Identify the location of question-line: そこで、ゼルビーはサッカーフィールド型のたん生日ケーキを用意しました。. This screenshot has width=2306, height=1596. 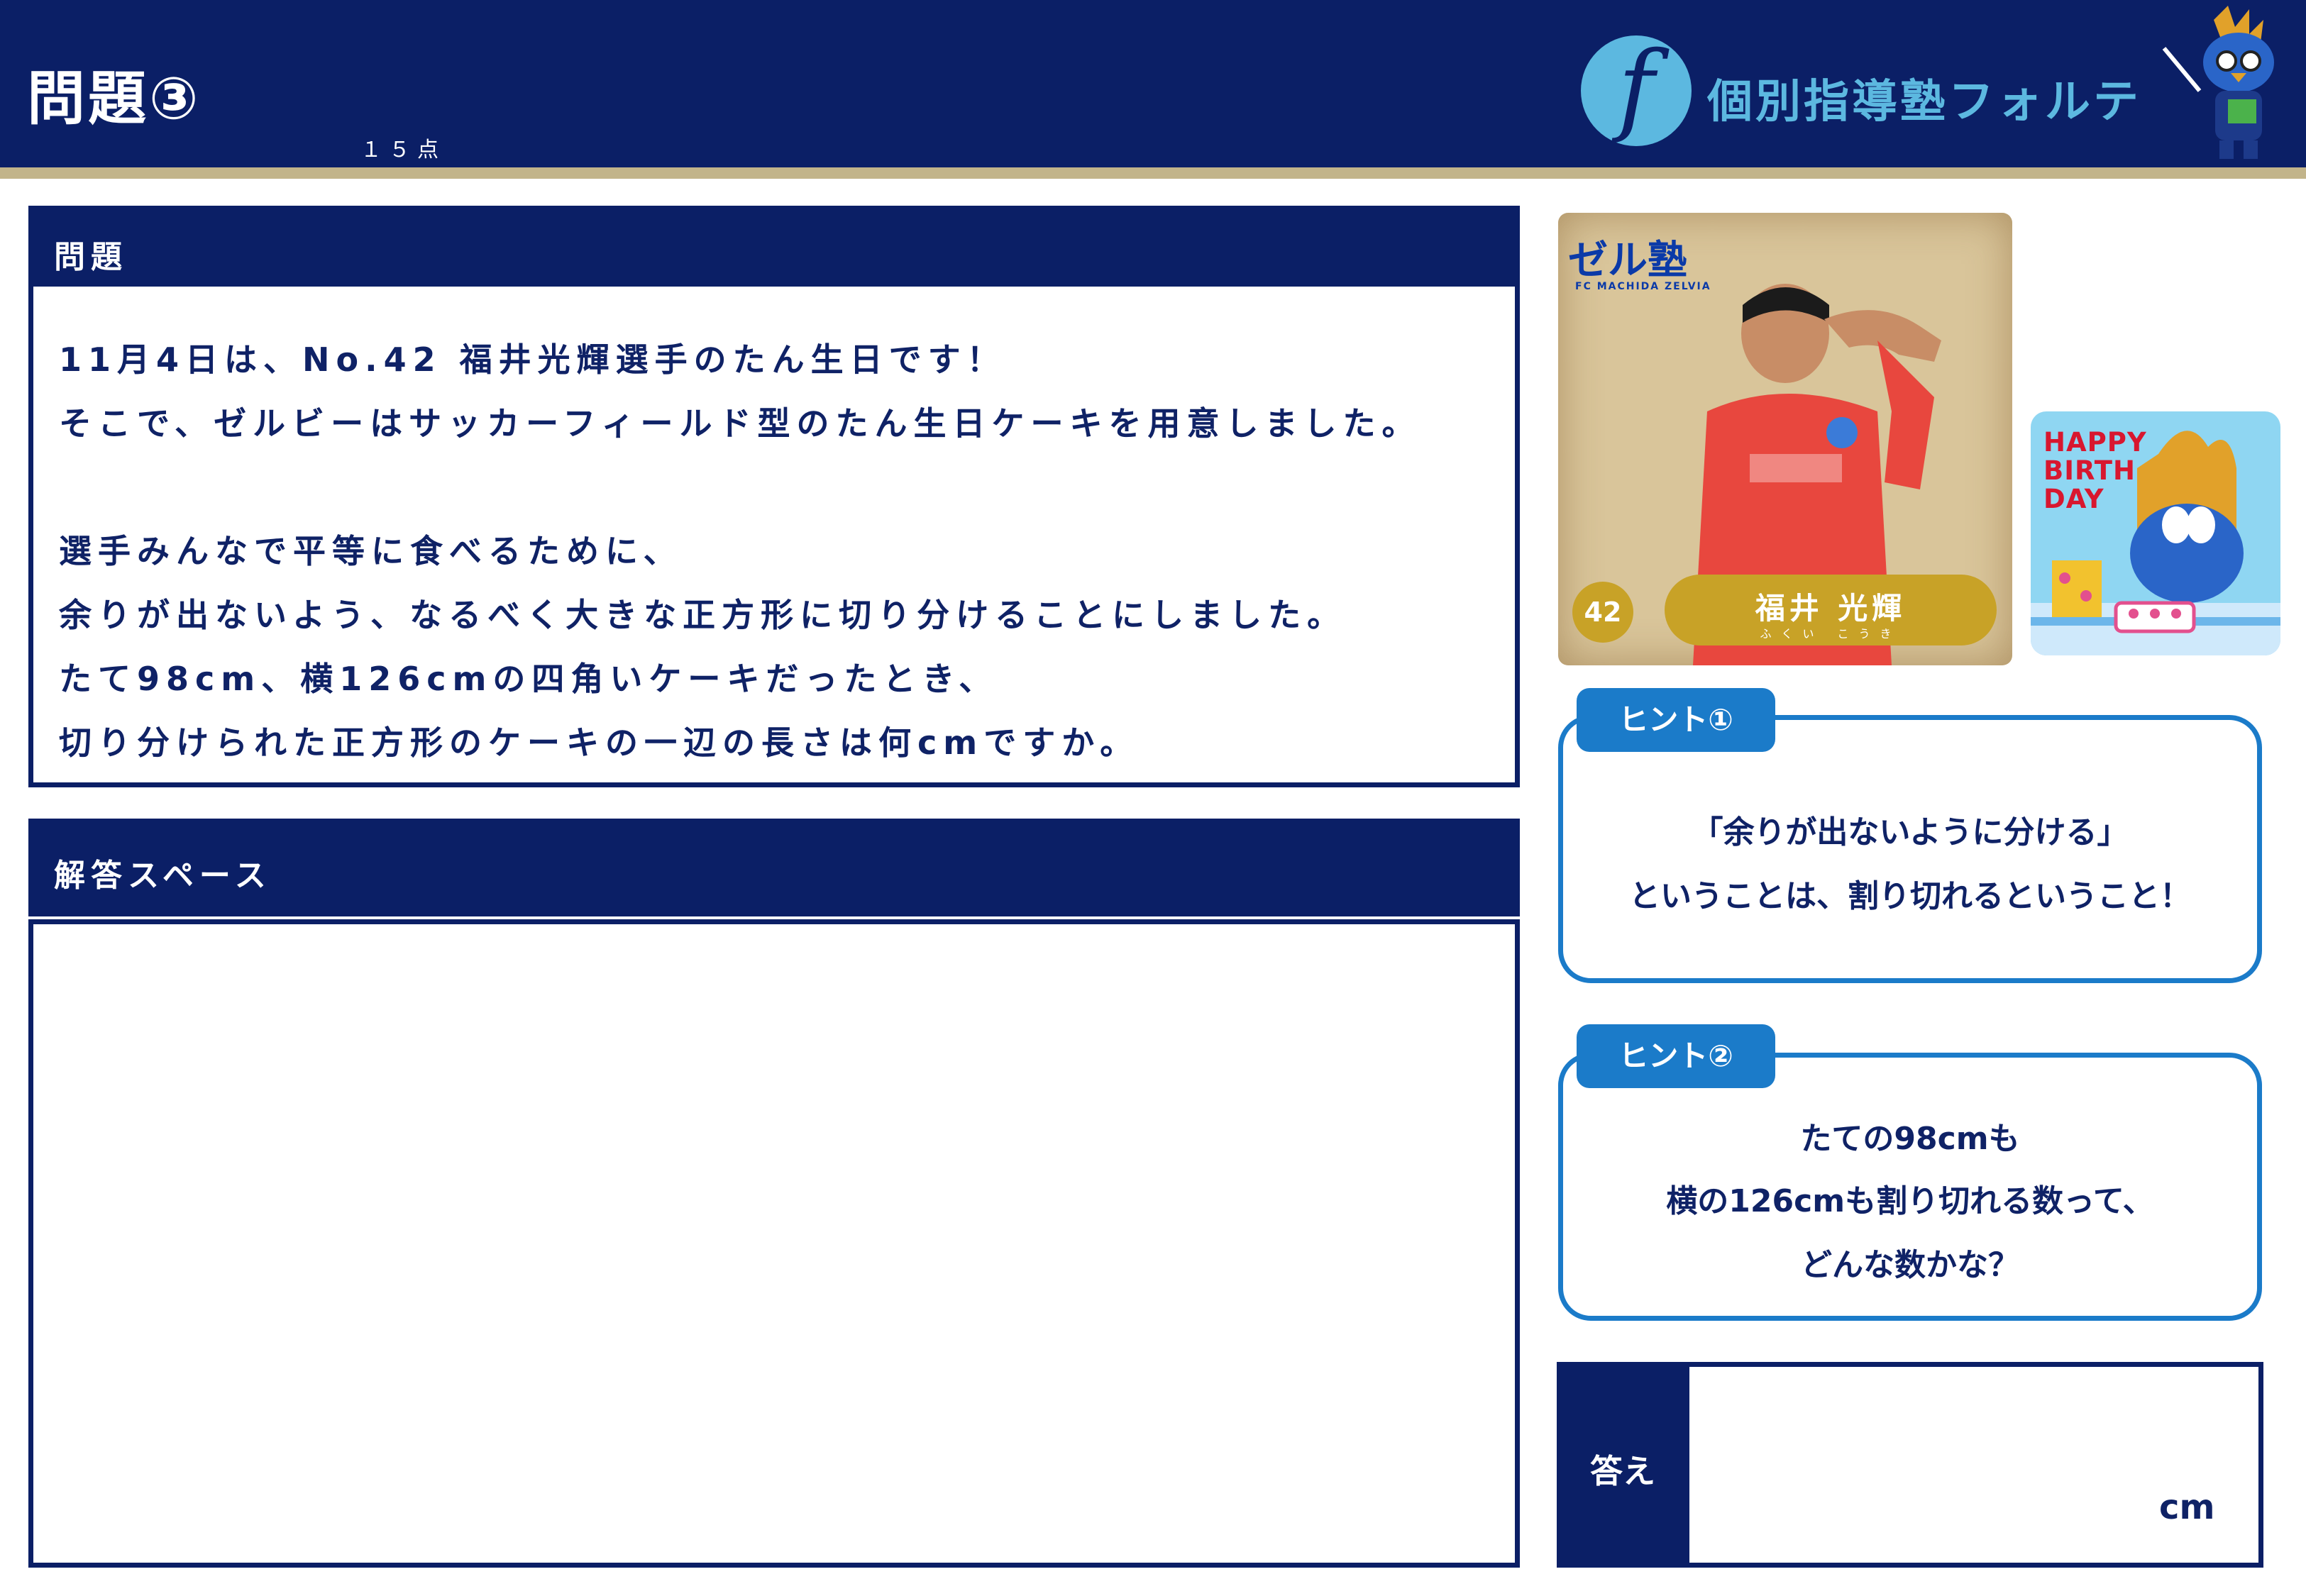
(740, 423).